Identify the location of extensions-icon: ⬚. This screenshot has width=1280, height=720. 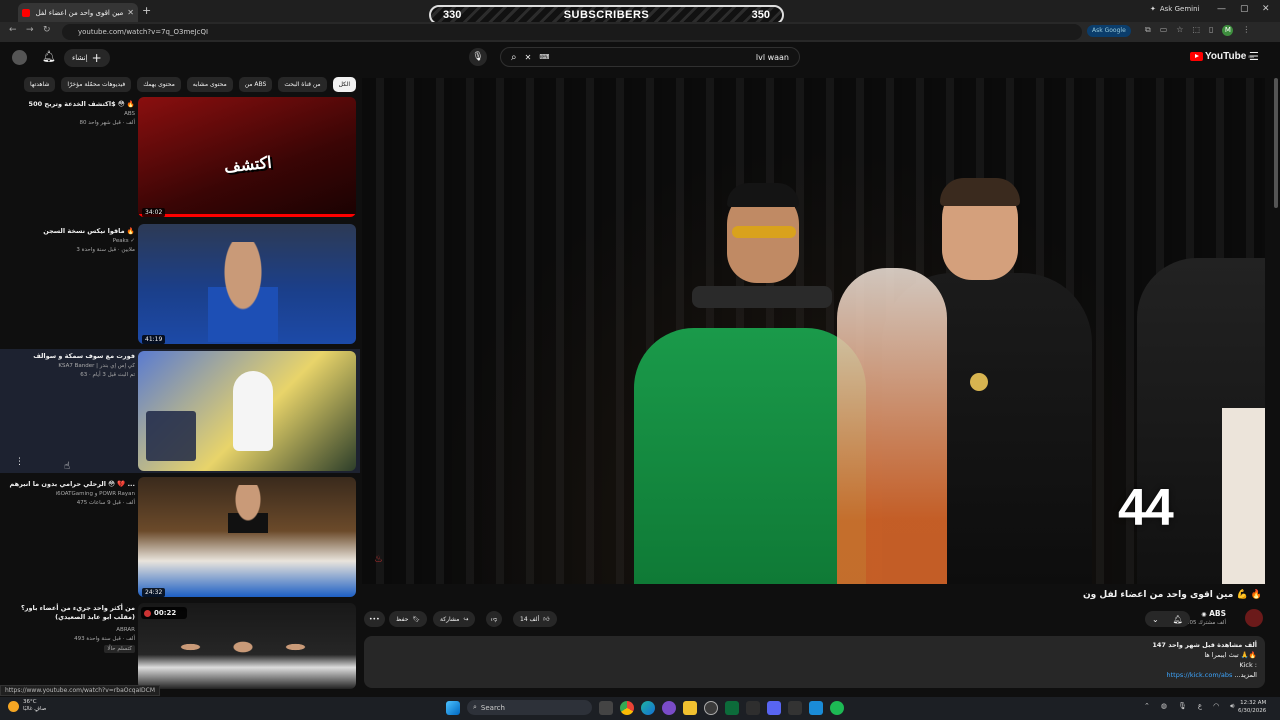
(1196, 30).